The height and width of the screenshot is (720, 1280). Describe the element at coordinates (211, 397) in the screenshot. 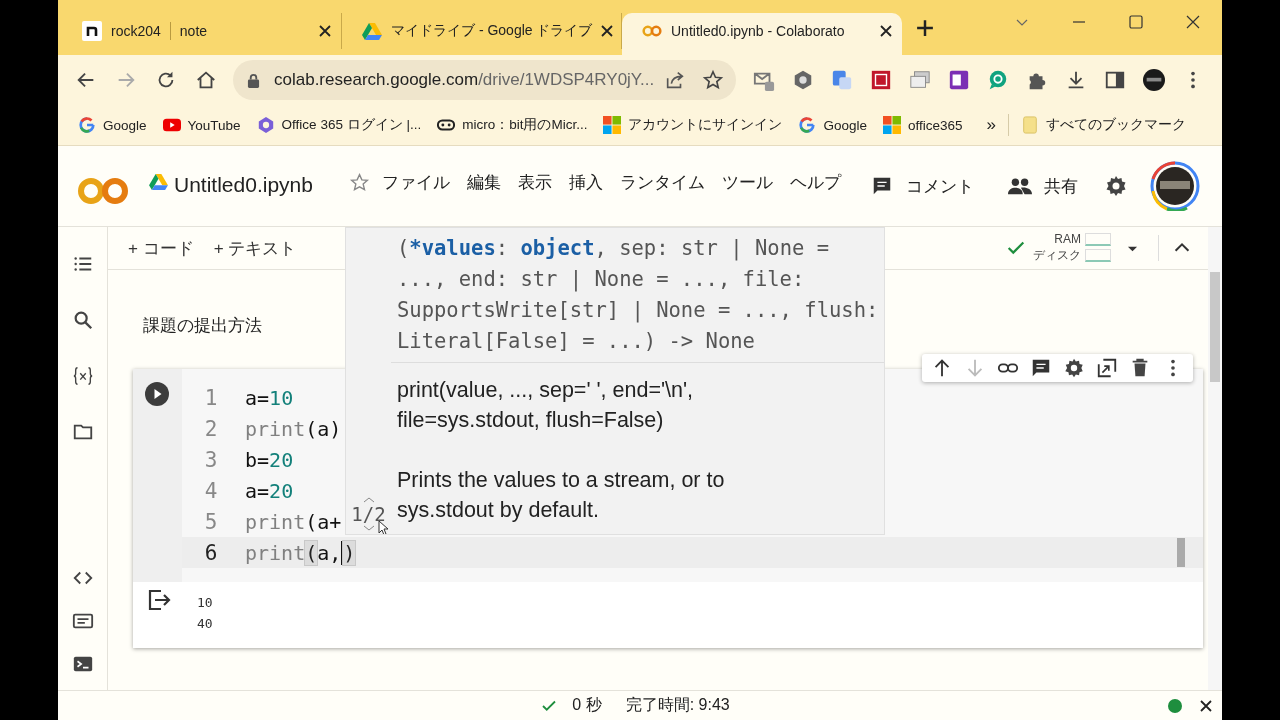

I see `line-number: 1` at that location.